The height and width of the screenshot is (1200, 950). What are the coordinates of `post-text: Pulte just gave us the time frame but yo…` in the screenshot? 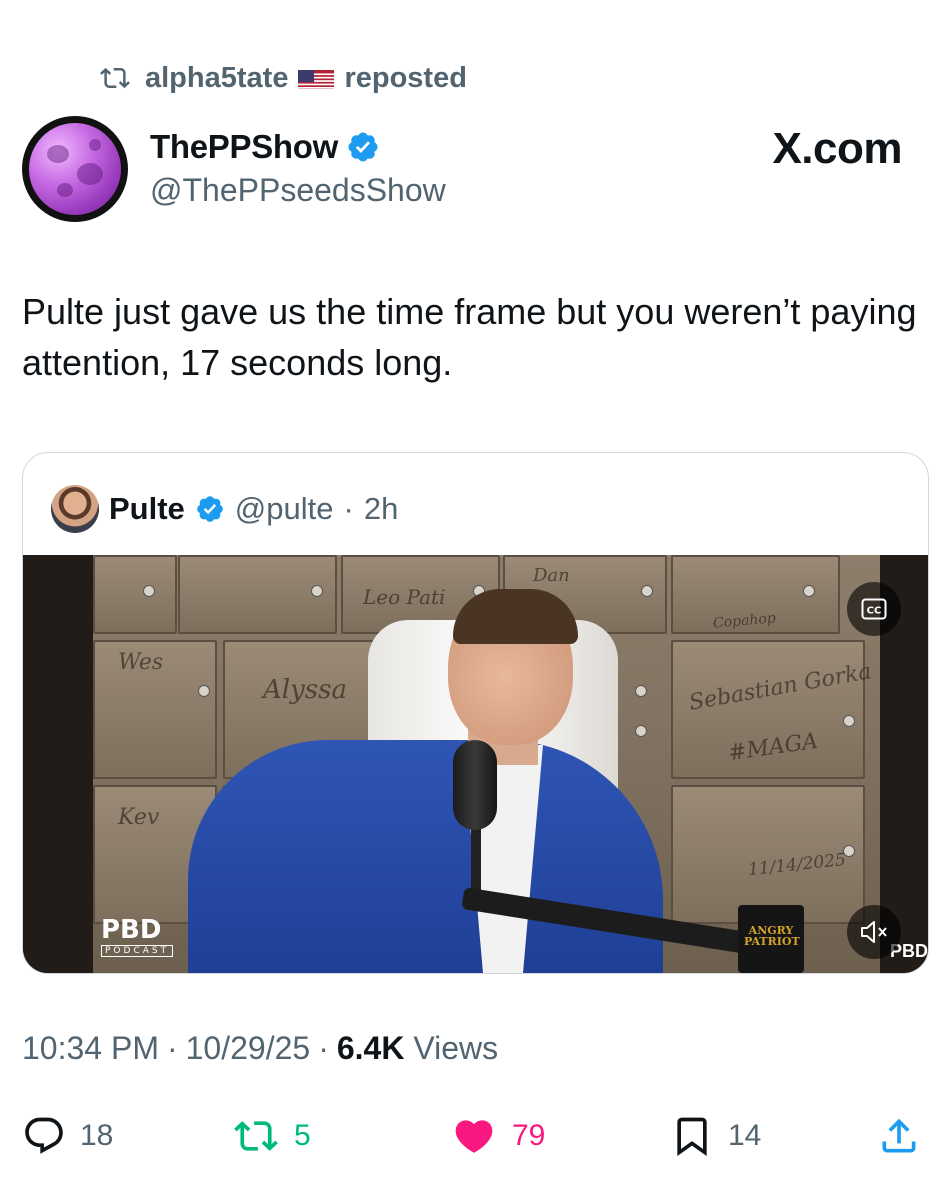 It's located at (469, 337).